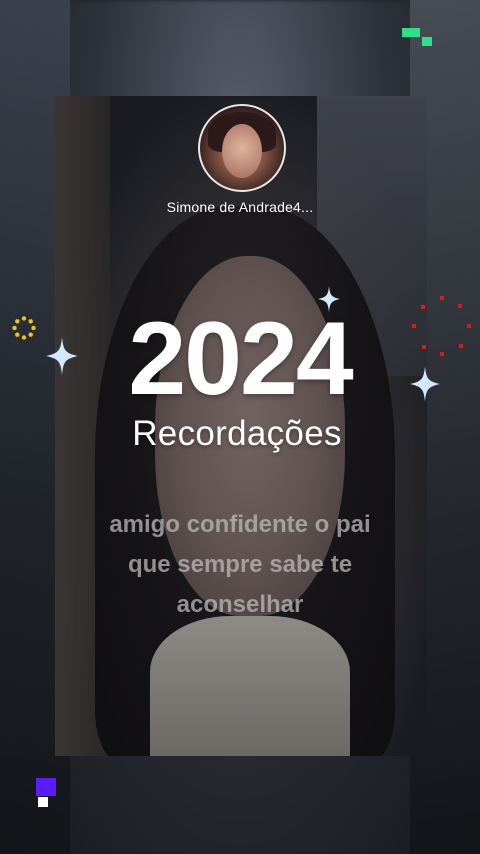  I want to click on profile-avatar, so click(242, 148).